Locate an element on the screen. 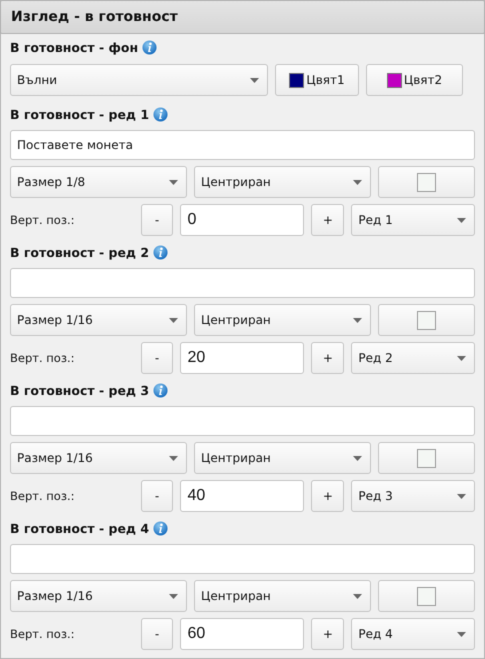 The width and height of the screenshot is (485, 659). section-label: В готовност - ред 4 is located at coordinates (80, 528).